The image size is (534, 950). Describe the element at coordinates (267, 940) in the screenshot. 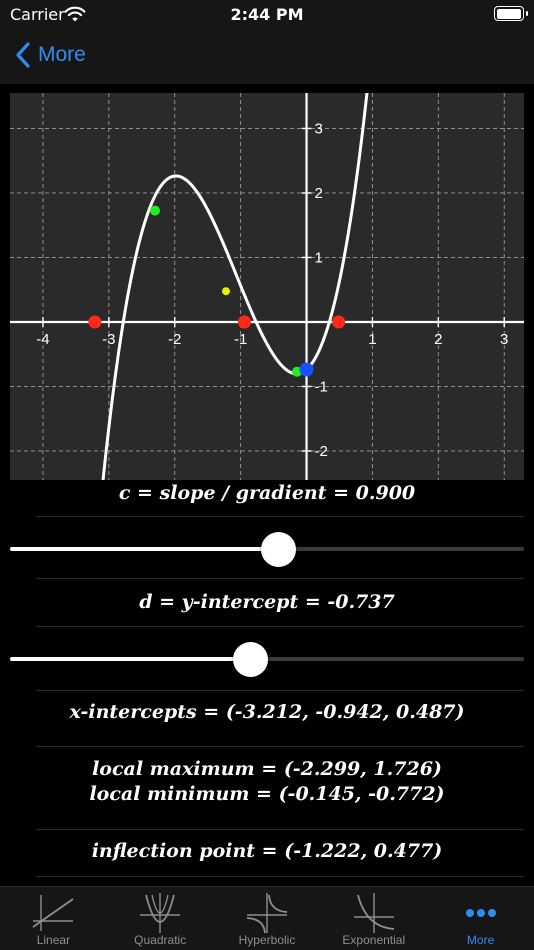

I see `tab-label: Hyperbolic` at that location.